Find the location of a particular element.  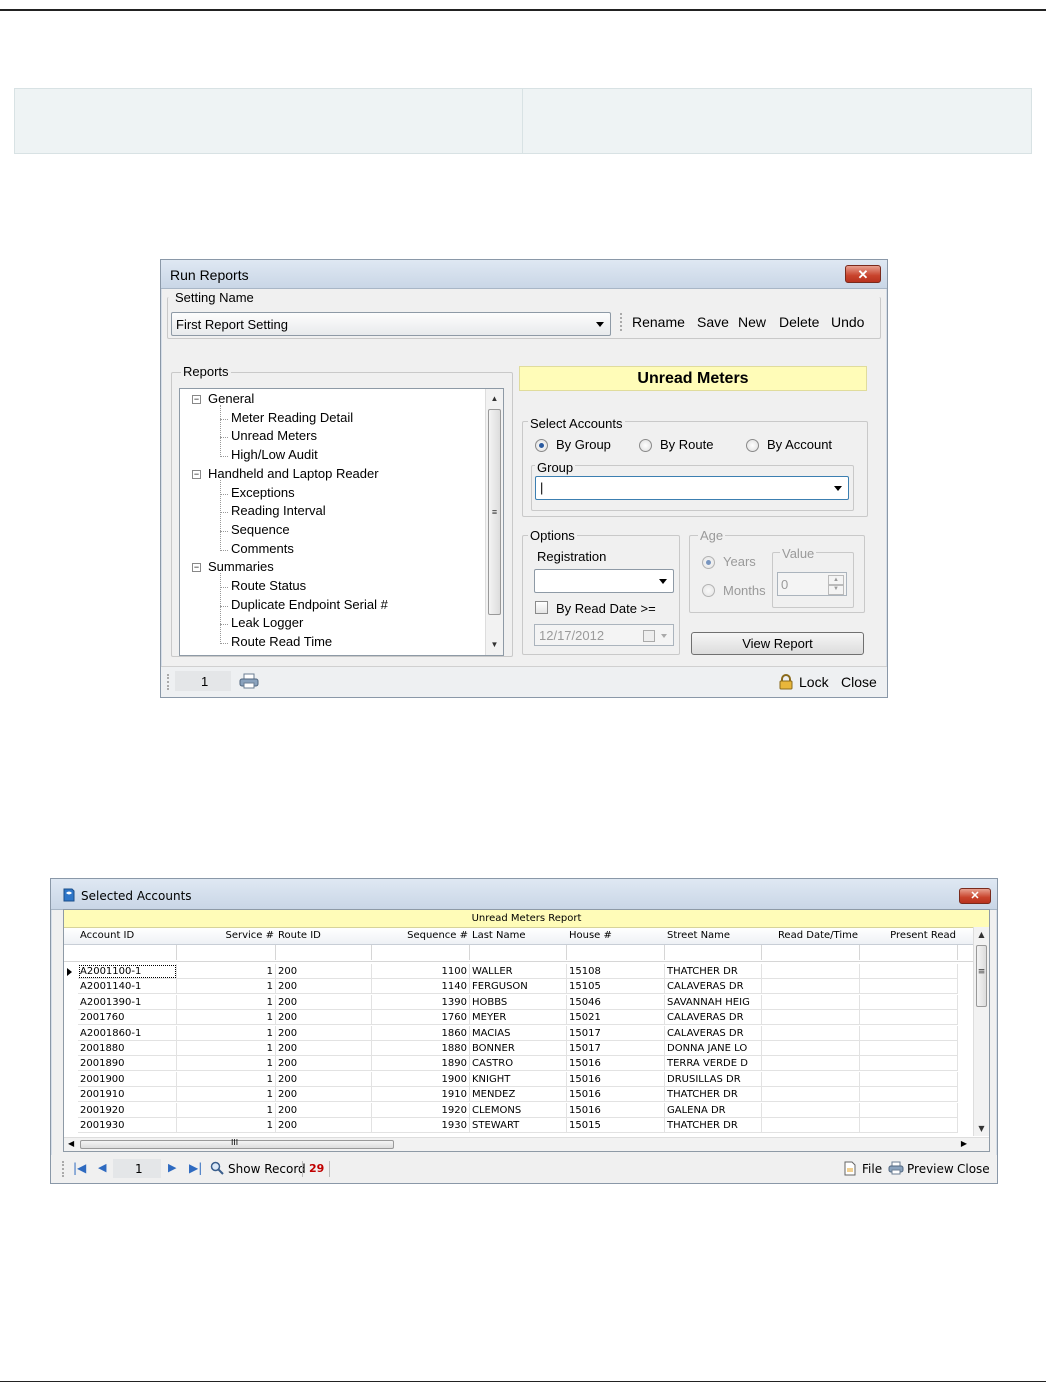

table-row: A2001100-1 is located at coordinates (127, 971).